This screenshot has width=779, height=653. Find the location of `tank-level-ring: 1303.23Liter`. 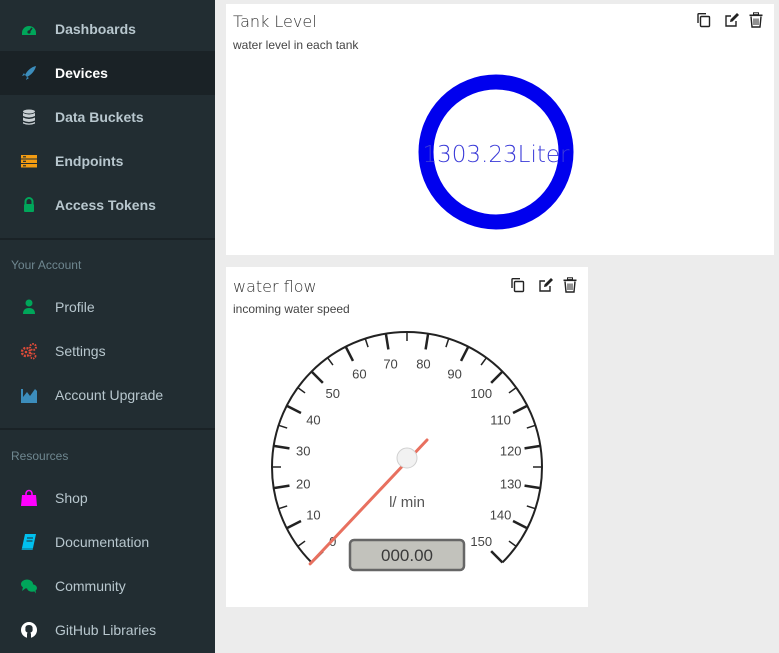

tank-level-ring: 1303.23Liter is located at coordinates (496, 152).